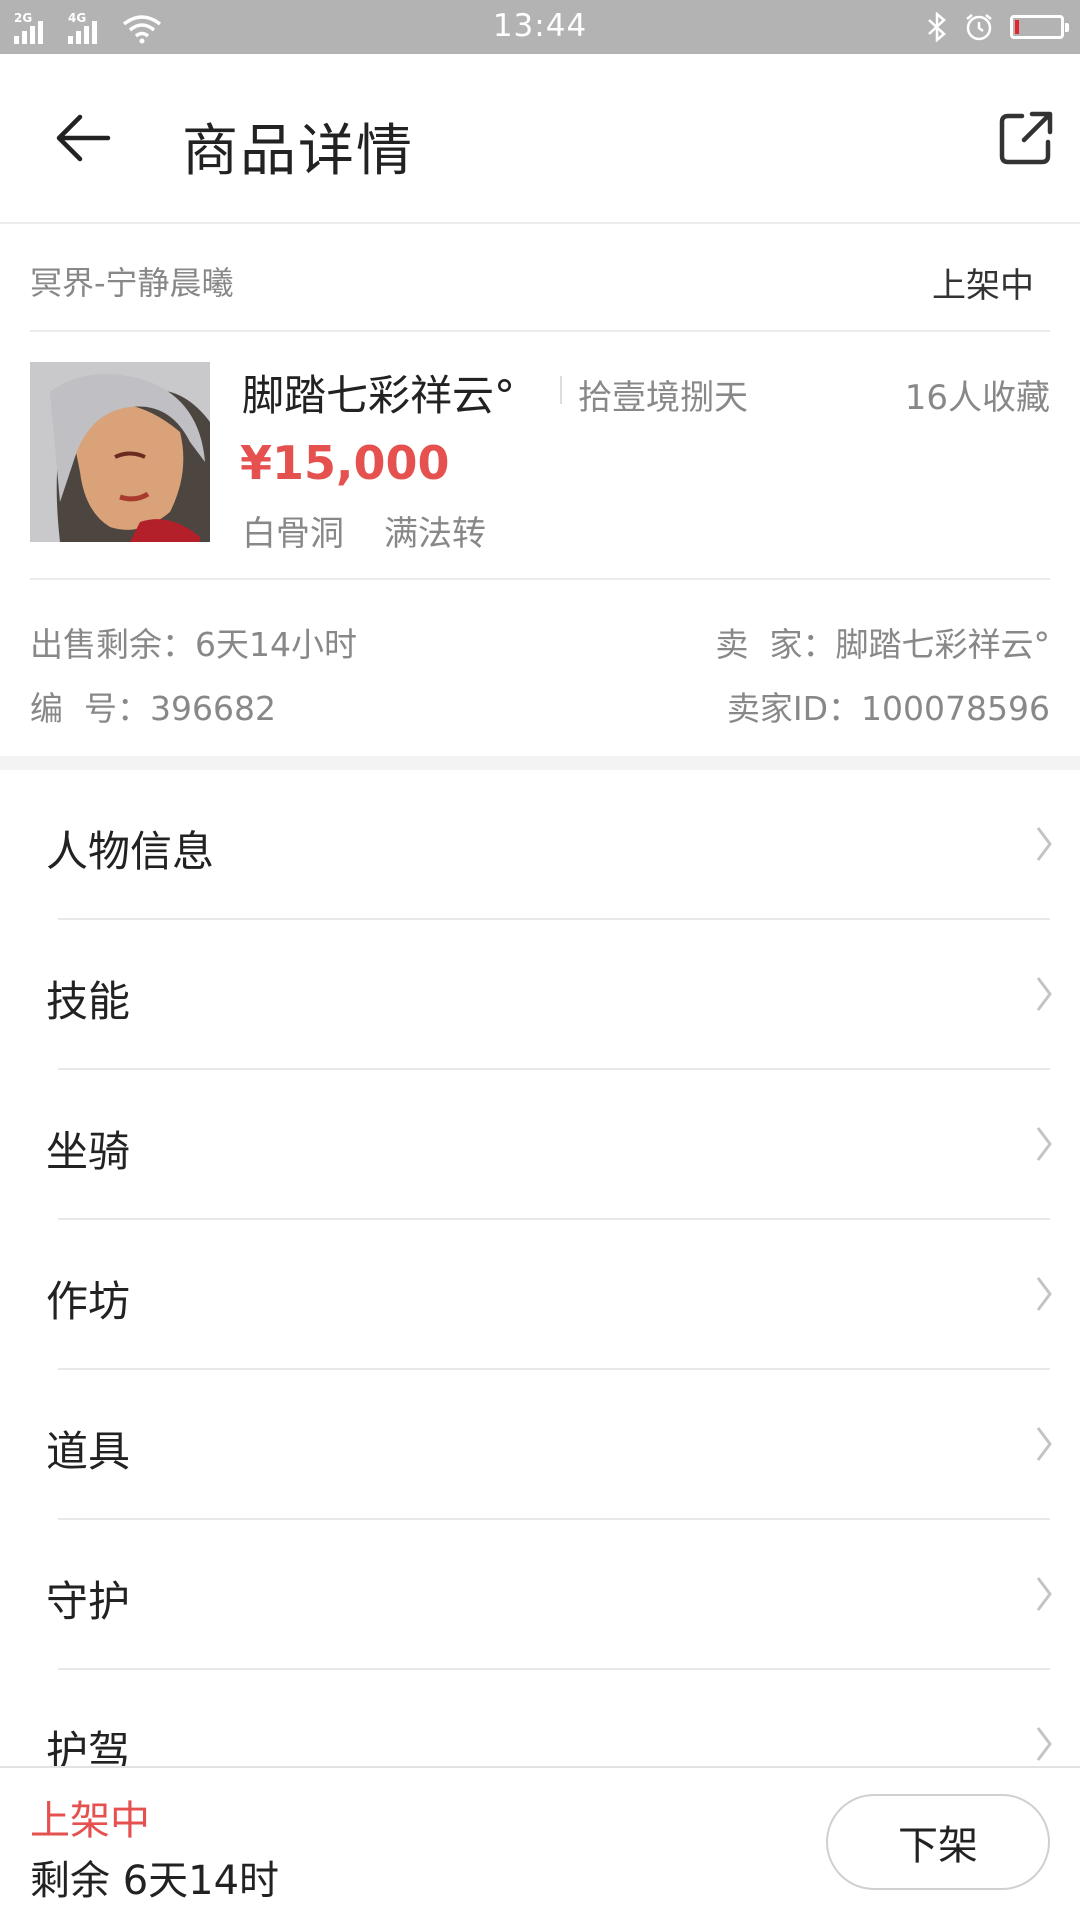 This screenshot has width=1080, height=1920. What do you see at coordinates (88, 1001) in the screenshot?
I see `menu-item-label: 技能` at bounding box center [88, 1001].